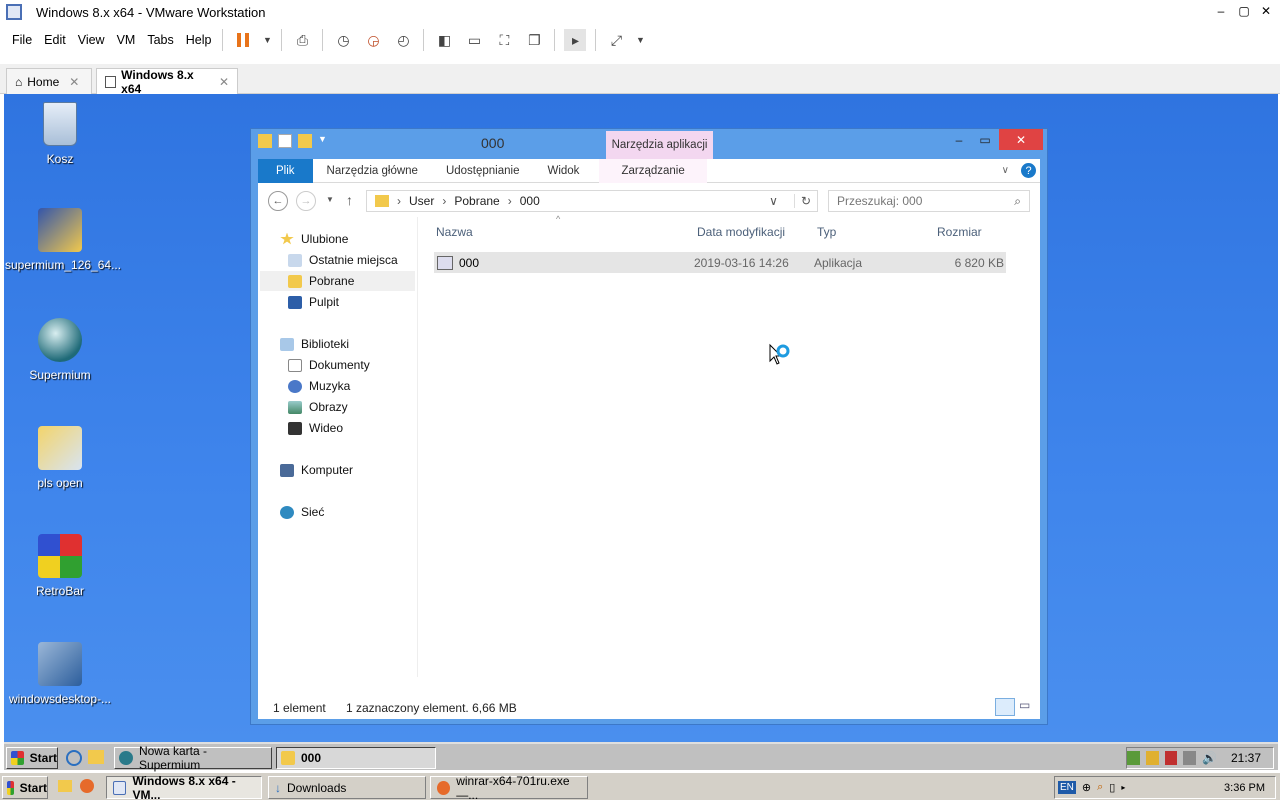 The image size is (1280, 802). What do you see at coordinates (454, 232) in the screenshot?
I see `column-header-name: Nazwa` at bounding box center [454, 232].